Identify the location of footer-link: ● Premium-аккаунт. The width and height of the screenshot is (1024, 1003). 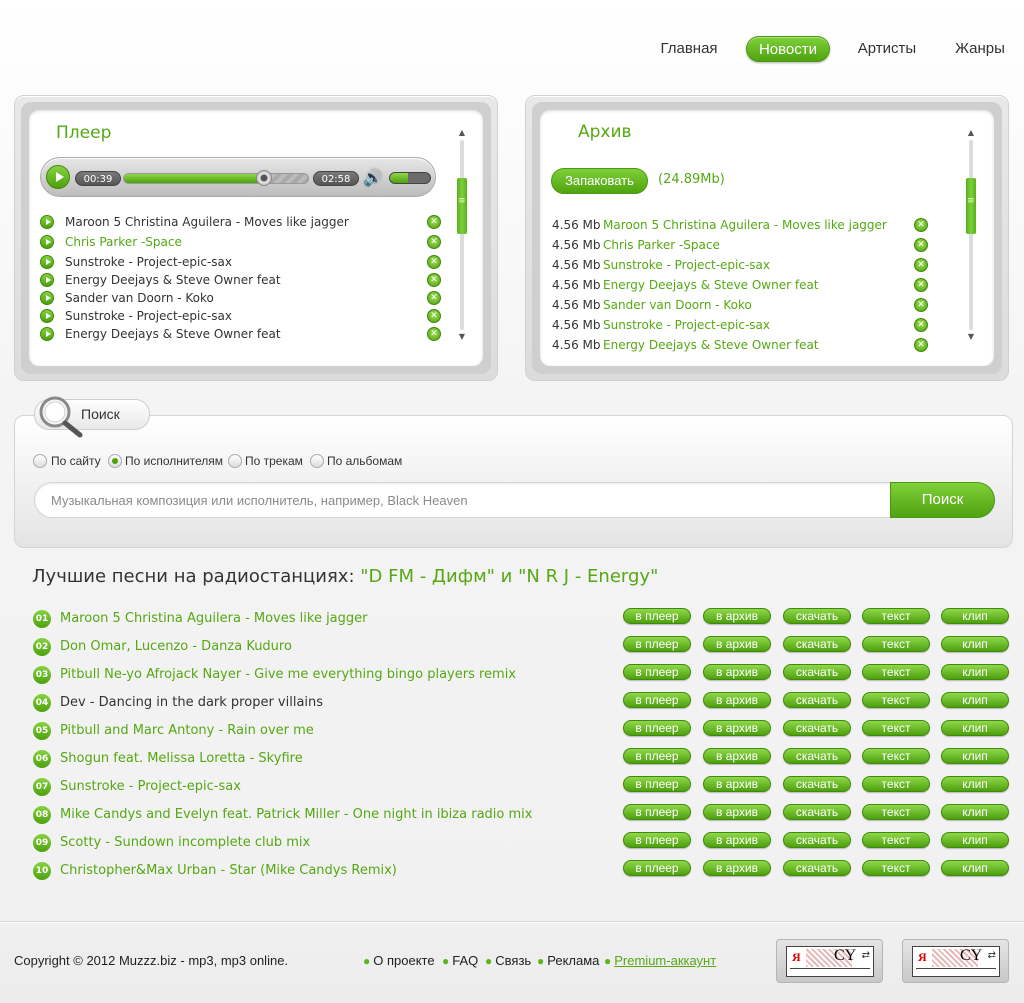
(660, 960).